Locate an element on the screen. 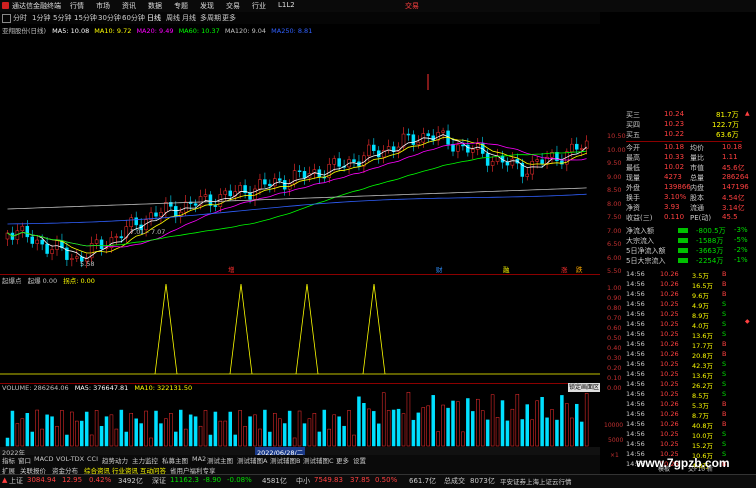  tab-macd: MACD is located at coordinates (43, 459).